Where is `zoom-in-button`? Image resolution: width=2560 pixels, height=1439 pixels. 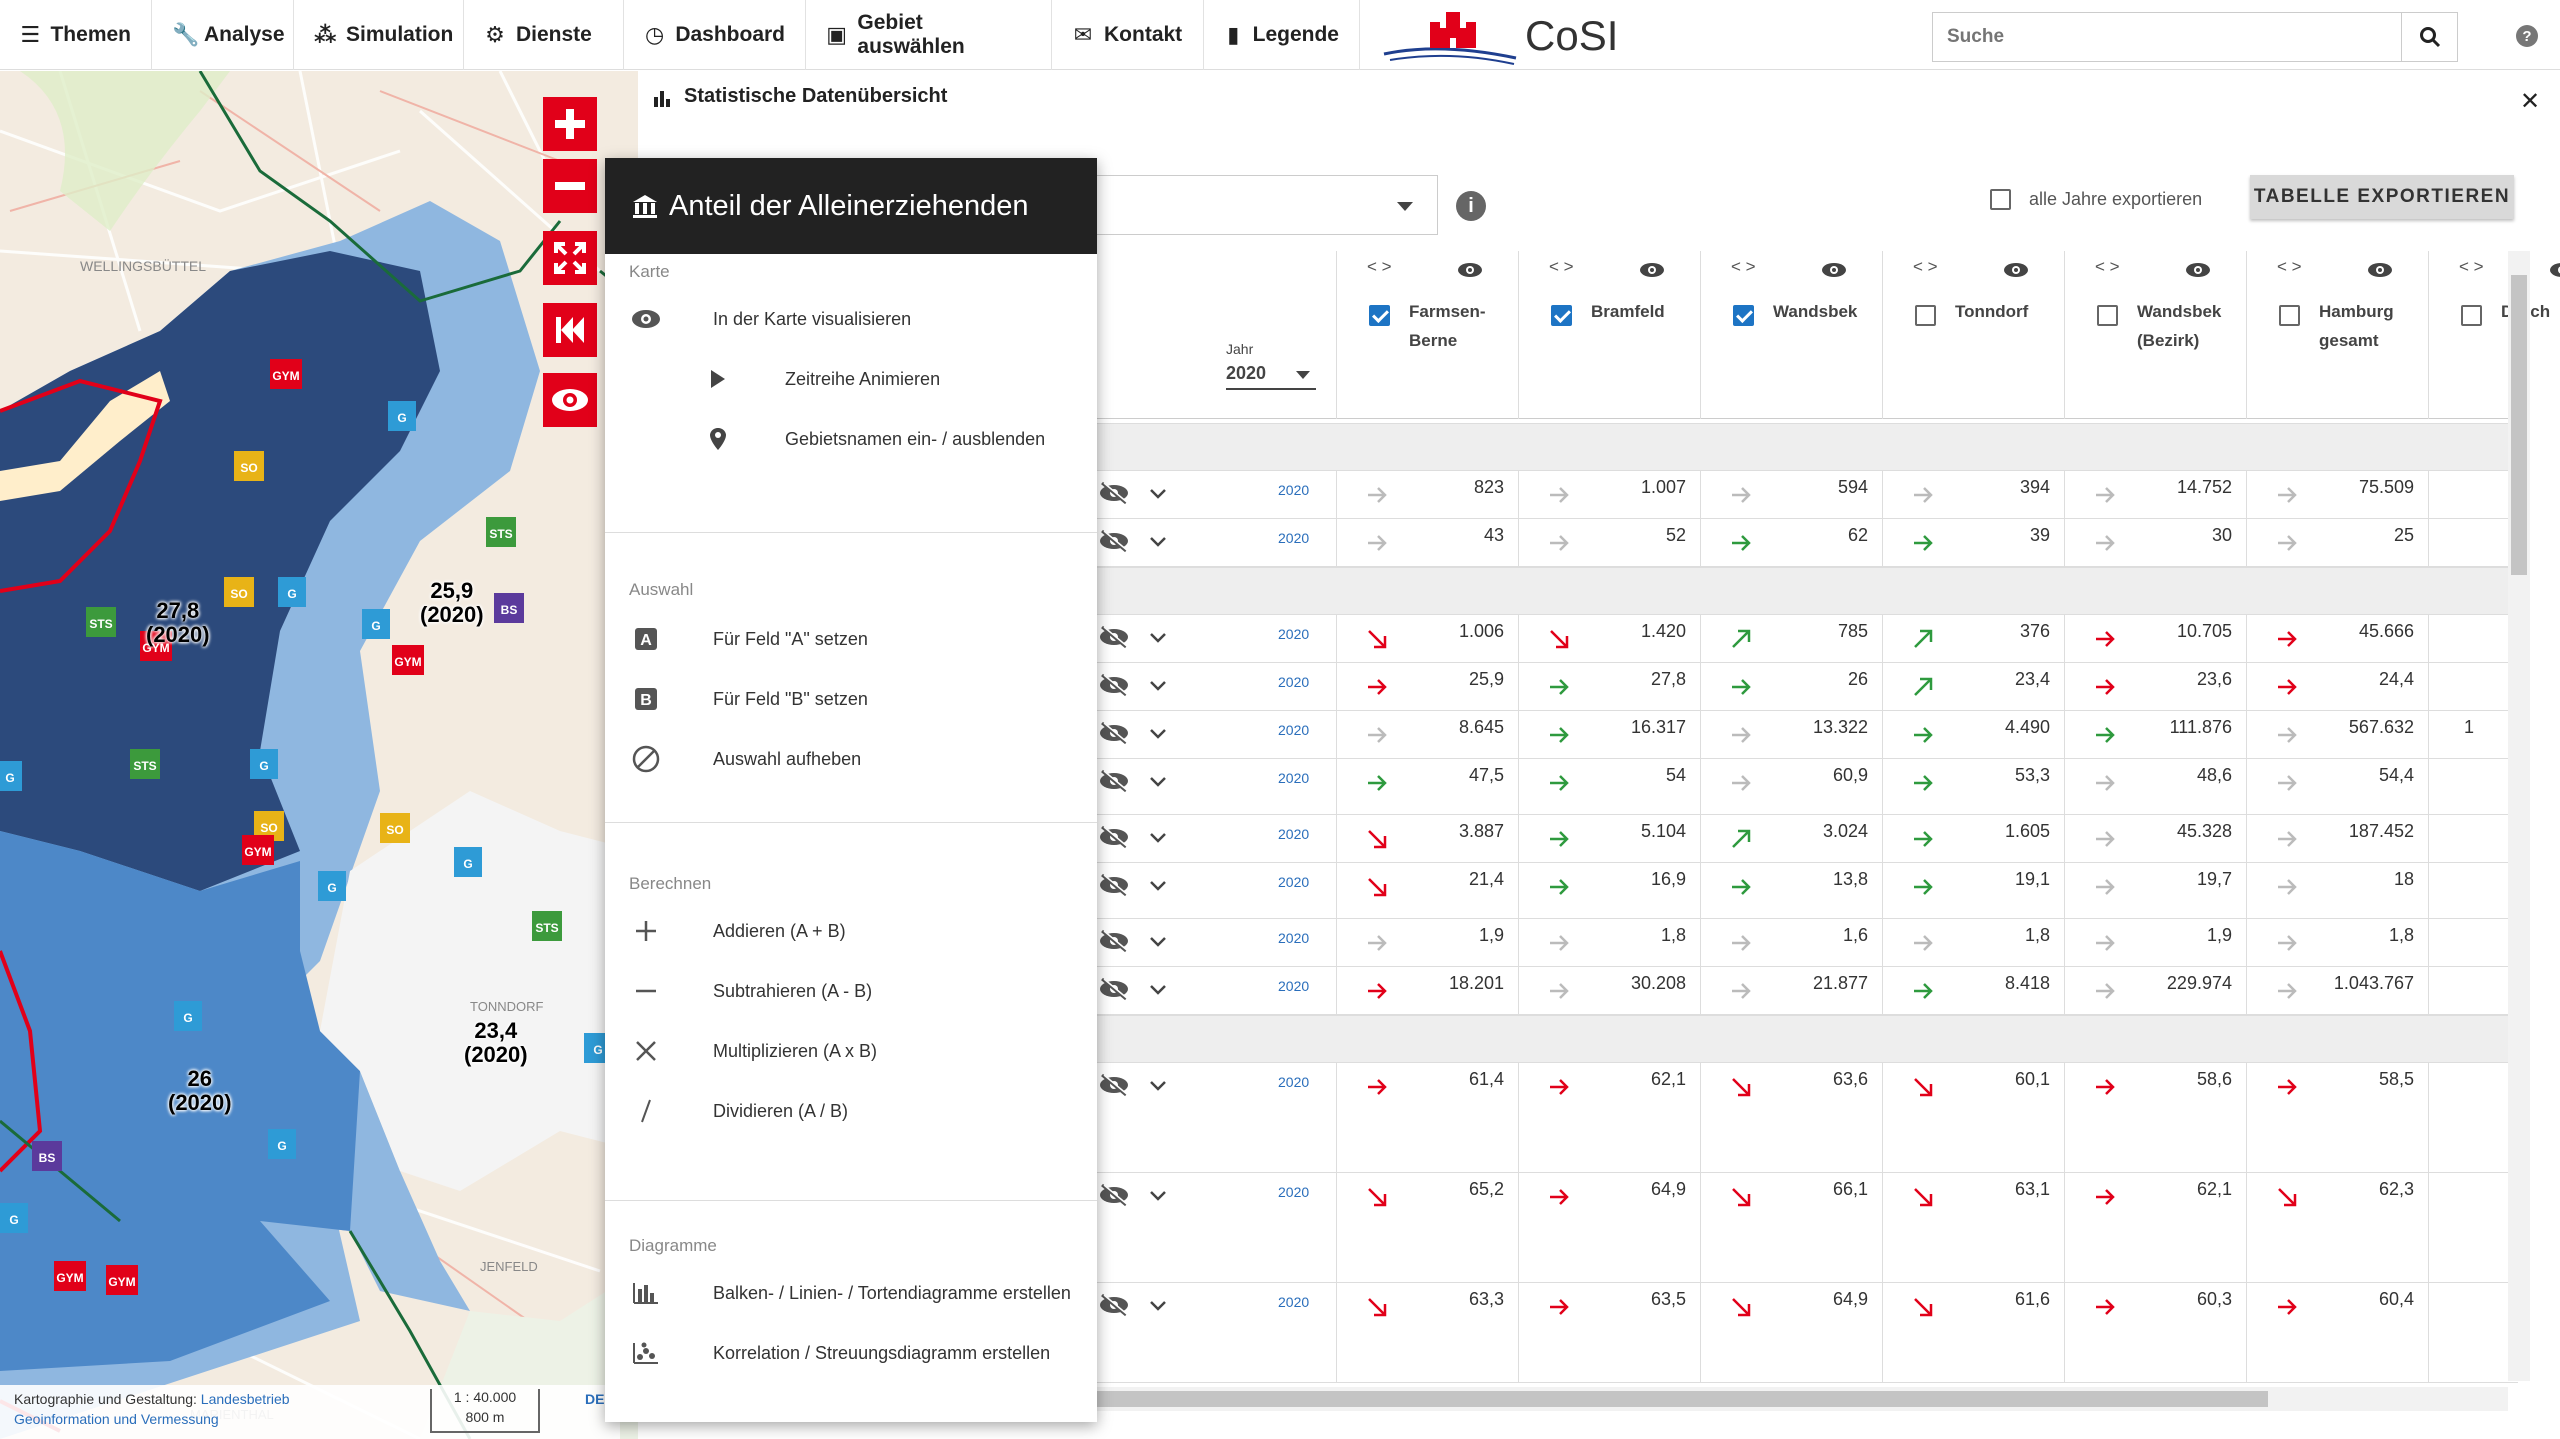 zoom-in-button is located at coordinates (570, 124).